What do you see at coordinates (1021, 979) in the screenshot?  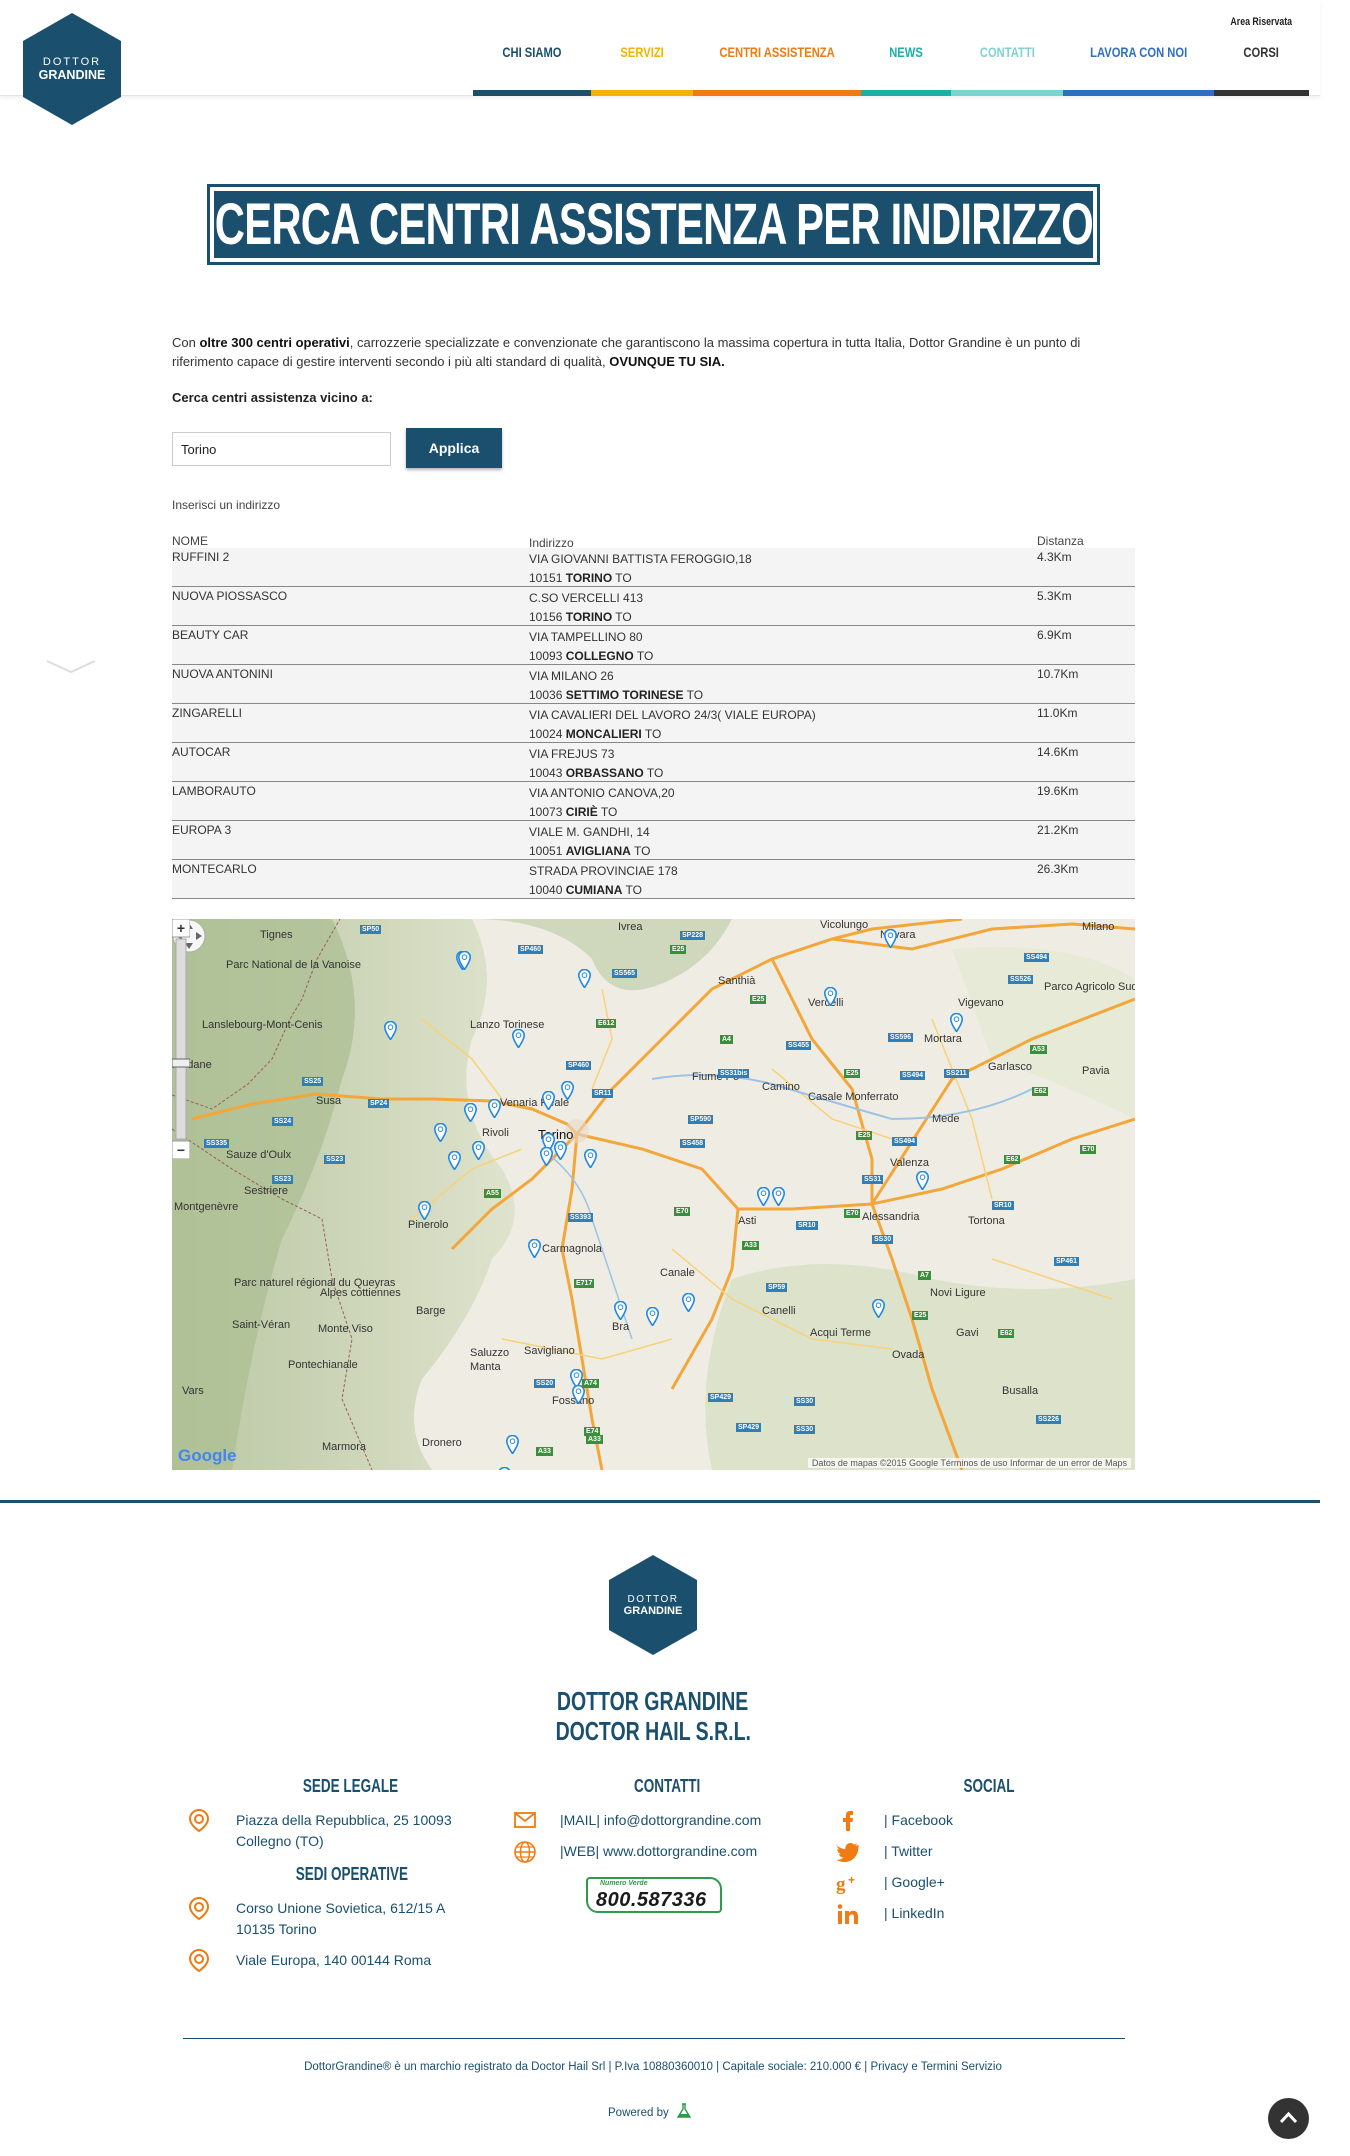 I see `road-shield: SS526` at bounding box center [1021, 979].